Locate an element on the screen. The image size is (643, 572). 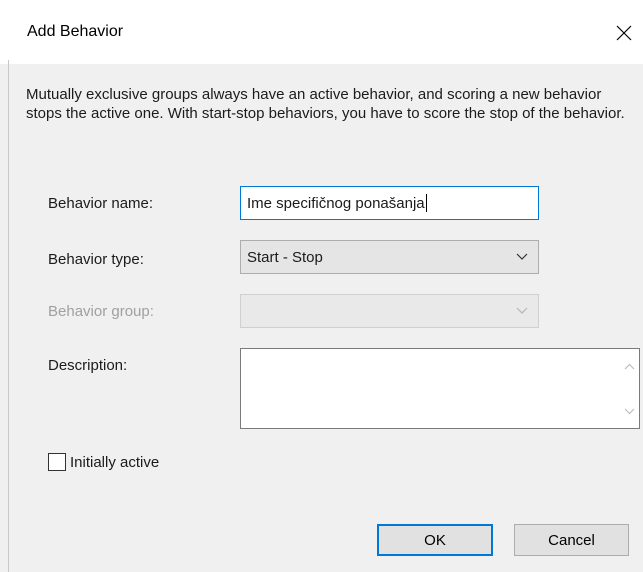
behavior-type-label: Behavior type: is located at coordinates (96, 259).